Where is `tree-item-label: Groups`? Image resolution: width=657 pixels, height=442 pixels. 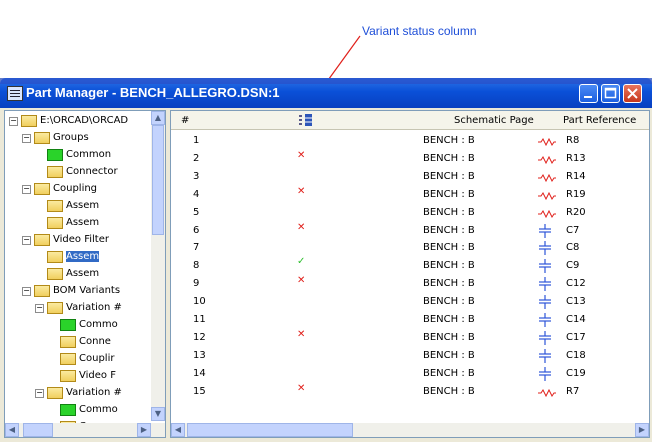 tree-item-label: Groups is located at coordinates (71, 137).